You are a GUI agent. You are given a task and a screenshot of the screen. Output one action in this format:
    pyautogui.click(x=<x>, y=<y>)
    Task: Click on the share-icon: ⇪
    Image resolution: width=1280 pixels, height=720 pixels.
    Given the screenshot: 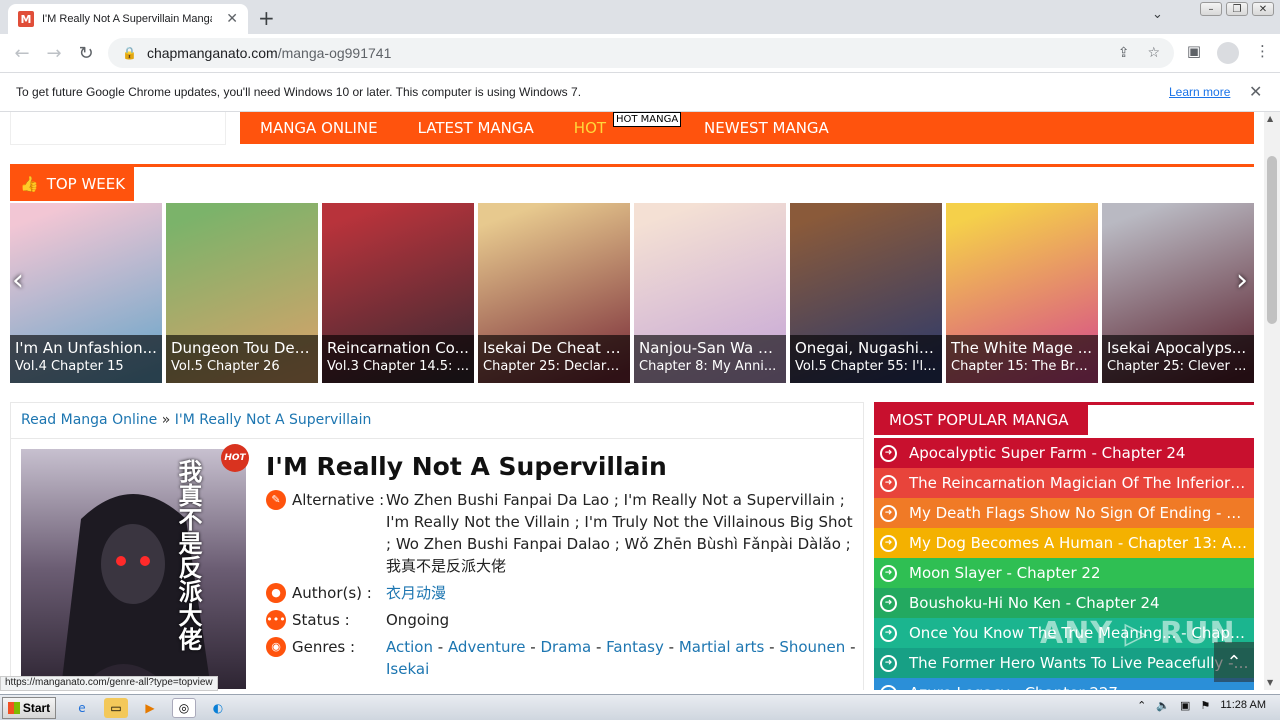 What is the action you would take?
    pyautogui.click(x=1124, y=53)
    